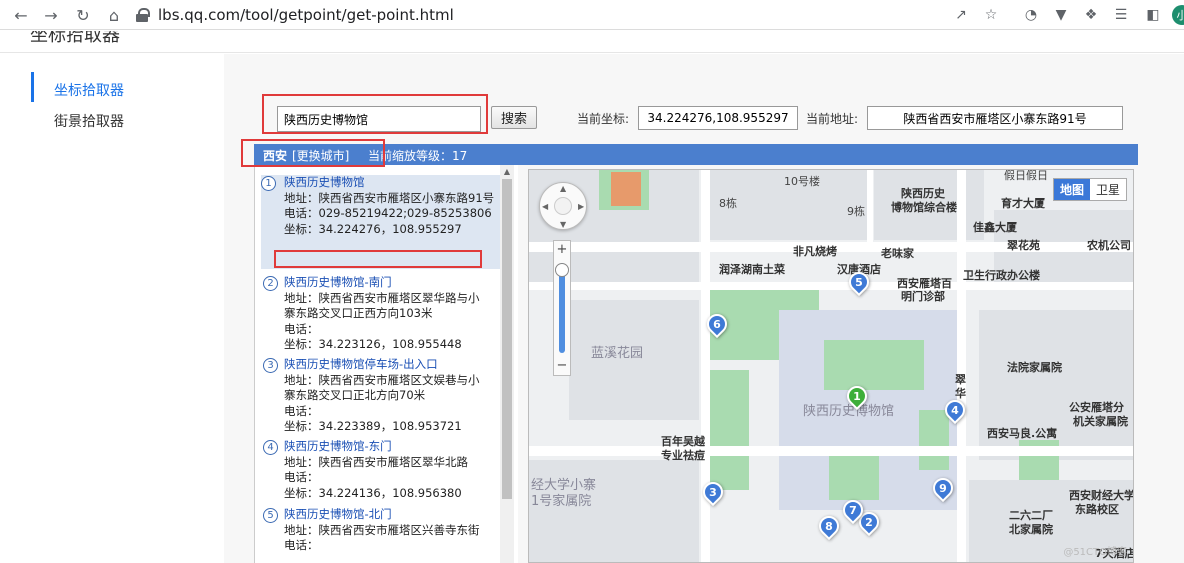 The width and height of the screenshot is (1184, 563). What do you see at coordinates (1178, 15) in the screenshot?
I see `avatar: 小` at bounding box center [1178, 15].